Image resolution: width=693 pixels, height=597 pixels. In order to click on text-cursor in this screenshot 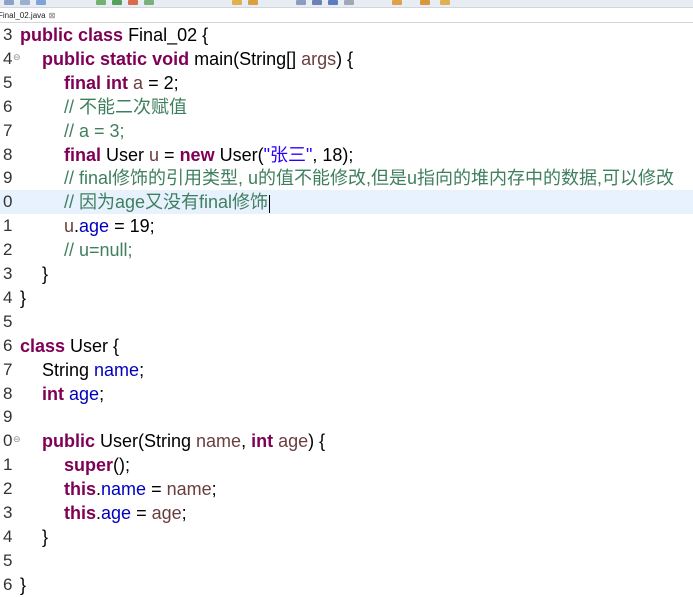, I will do `click(270, 203)`.